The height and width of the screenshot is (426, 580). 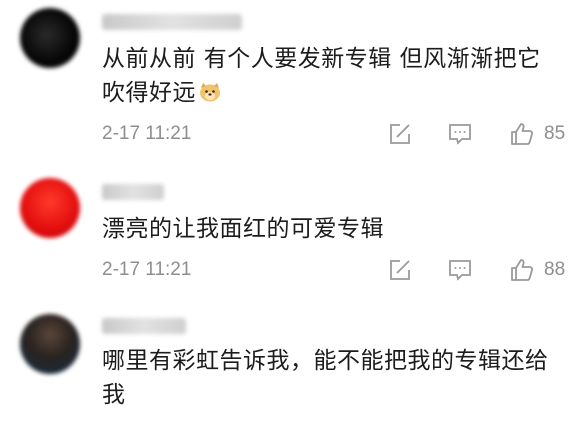 I want to click on comment-text: 漂亮的让我面红的可爱专辑, so click(x=337, y=229).